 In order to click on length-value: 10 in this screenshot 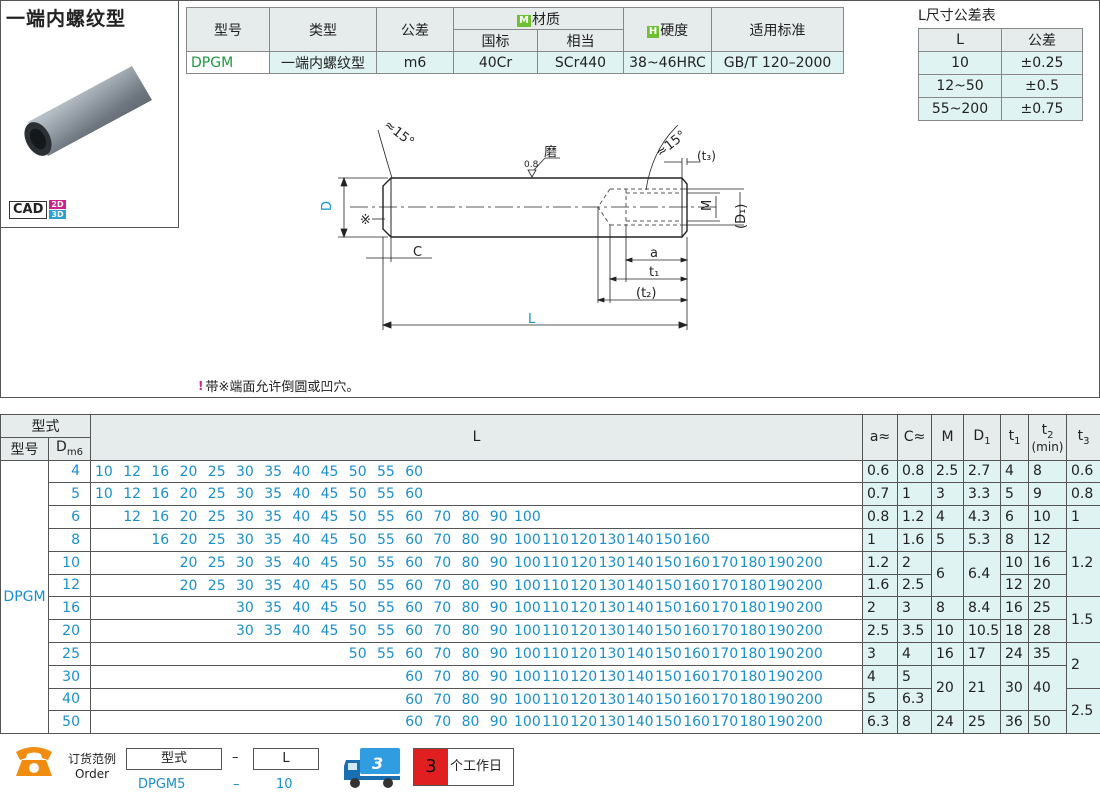, I will do `click(104, 494)`.